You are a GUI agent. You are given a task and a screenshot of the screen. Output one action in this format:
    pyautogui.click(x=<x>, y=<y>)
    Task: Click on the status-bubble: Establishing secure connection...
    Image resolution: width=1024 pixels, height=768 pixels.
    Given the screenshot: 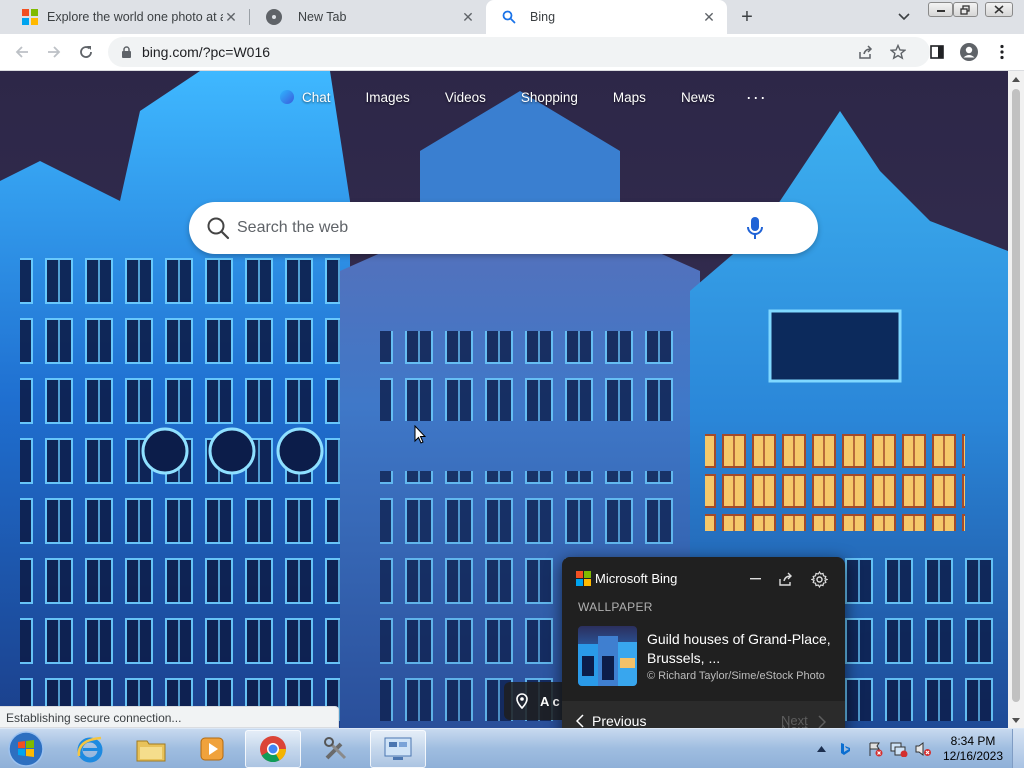 What is the action you would take?
    pyautogui.click(x=169, y=717)
    